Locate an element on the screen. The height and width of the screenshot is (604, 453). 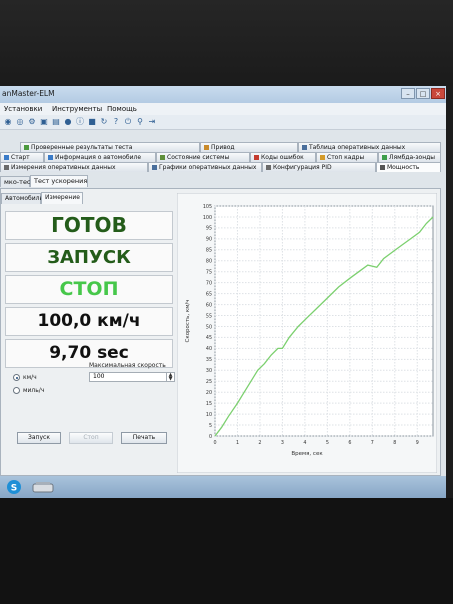
pid-icon is located at coordinates (268, 167).